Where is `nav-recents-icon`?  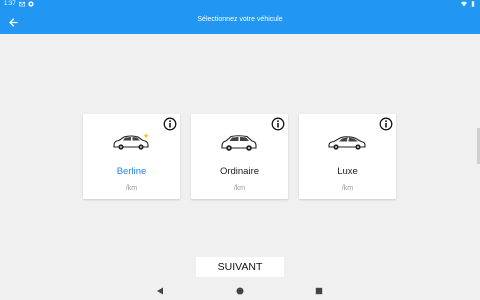 nav-recents-icon is located at coordinates (319, 291).